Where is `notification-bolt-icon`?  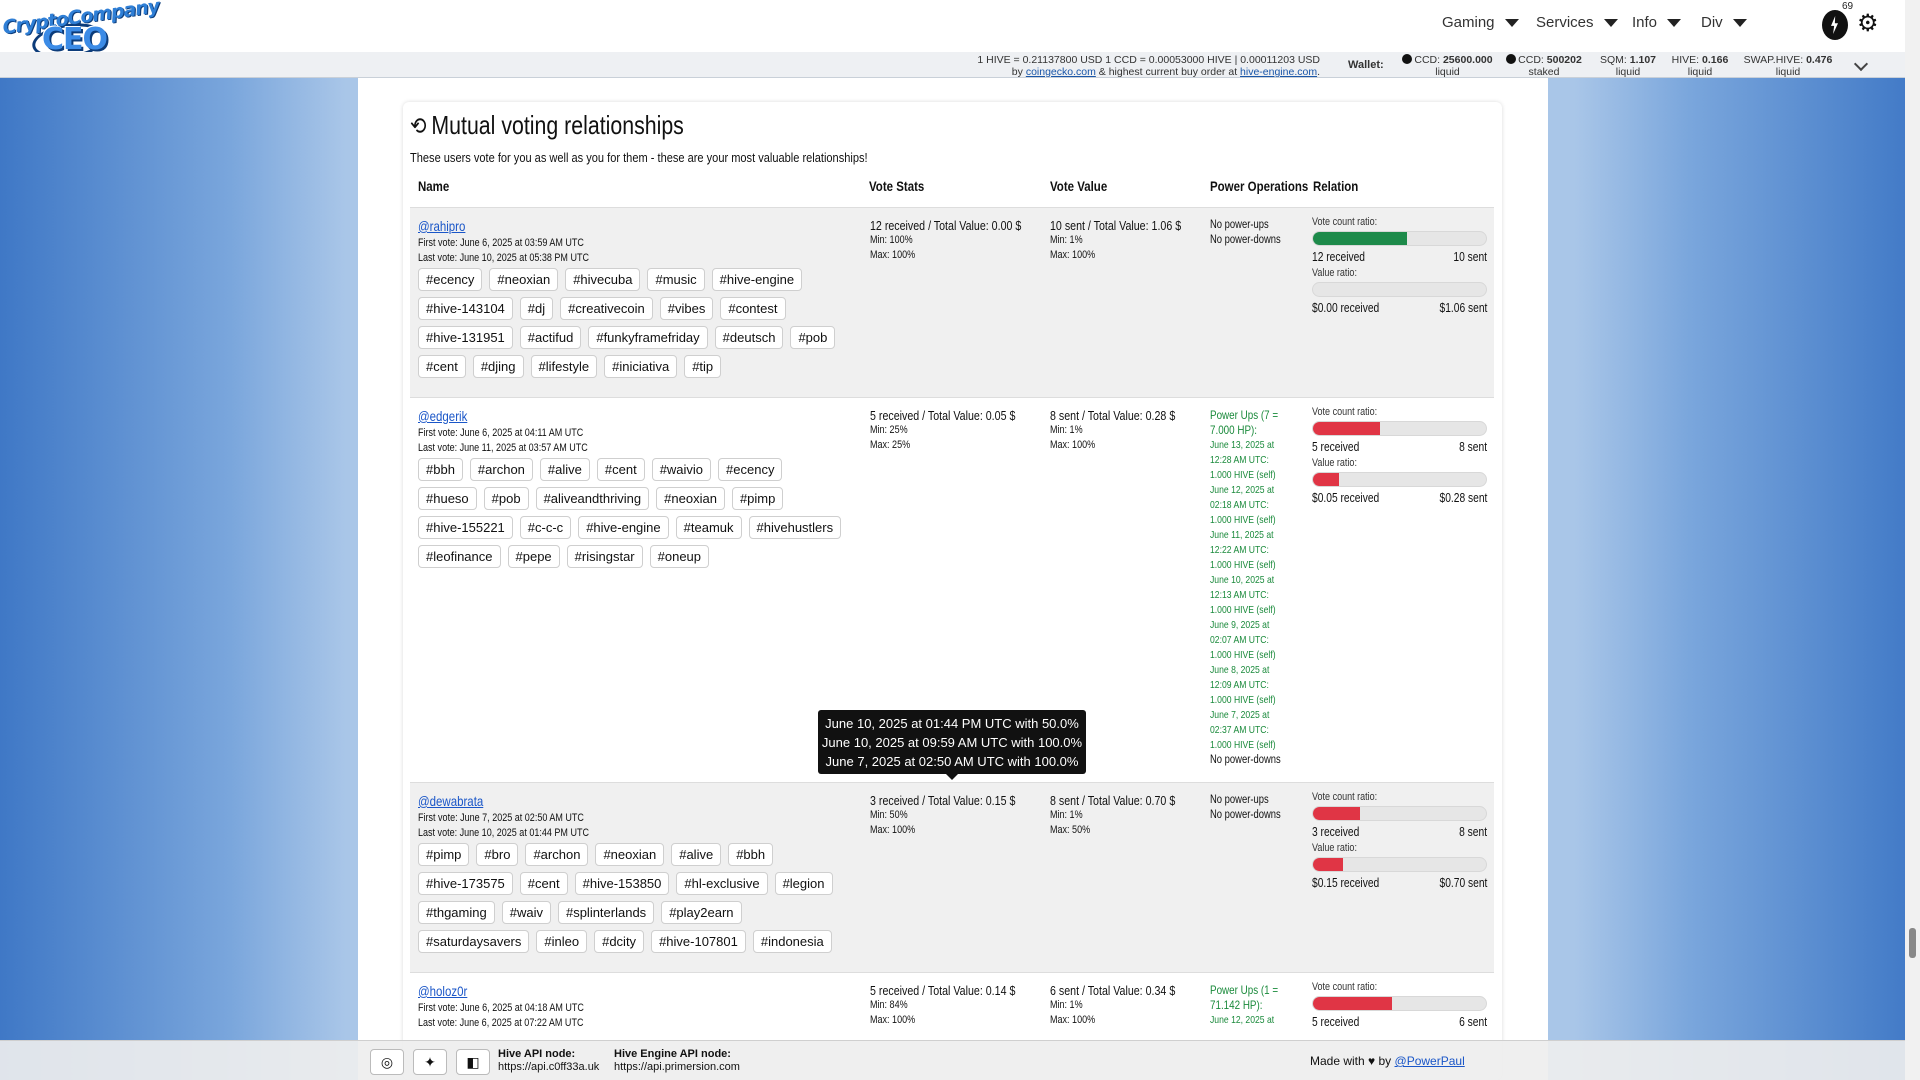
notification-bolt-icon is located at coordinates (1835, 25).